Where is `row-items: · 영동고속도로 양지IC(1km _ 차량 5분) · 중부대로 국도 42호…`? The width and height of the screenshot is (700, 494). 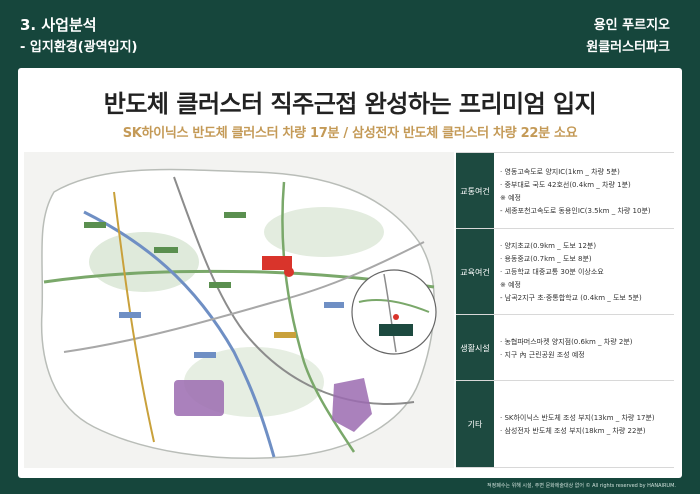 row-items: · 영동고속도로 양지IC(1km _ 차량 5분) · 중부대로 국도 42호… is located at coordinates (584, 191).